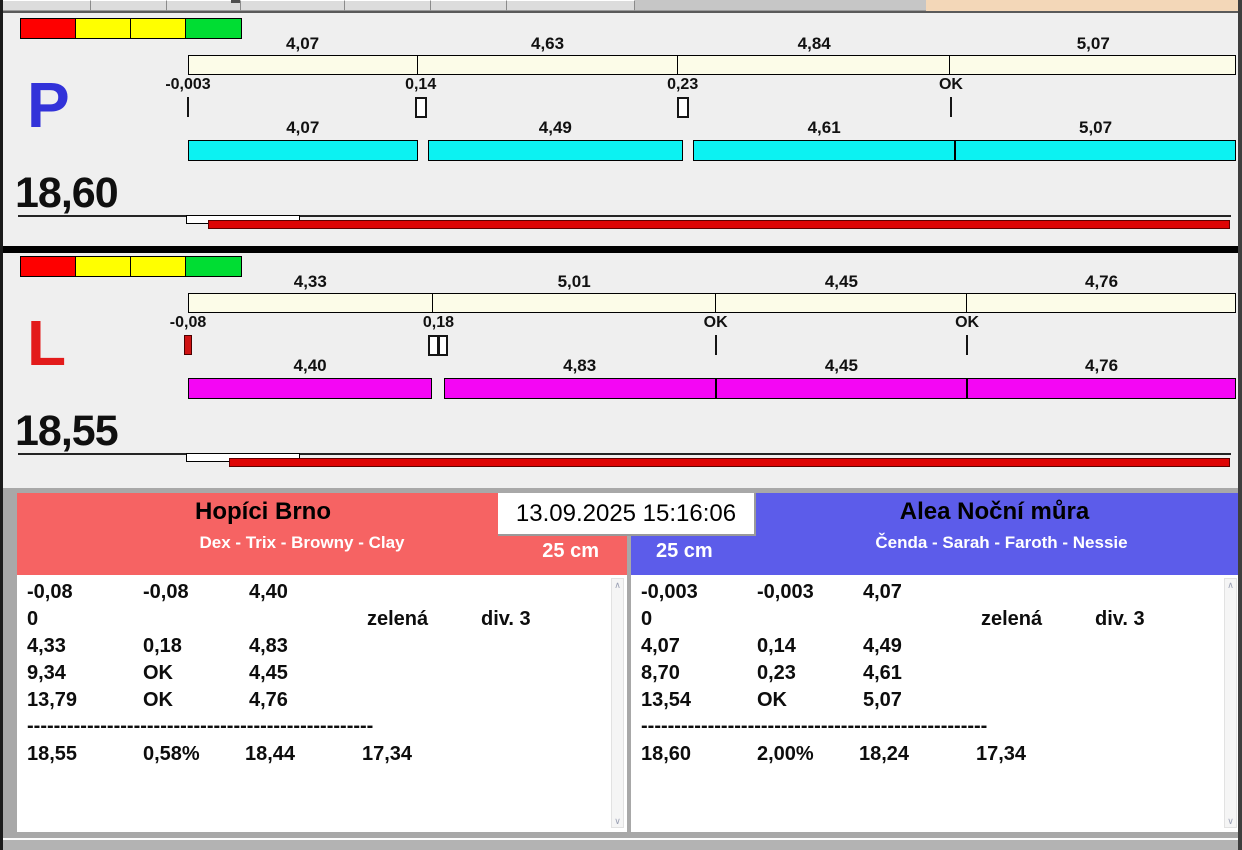  I want to click on top-strip-peach, so click(1082, 5).